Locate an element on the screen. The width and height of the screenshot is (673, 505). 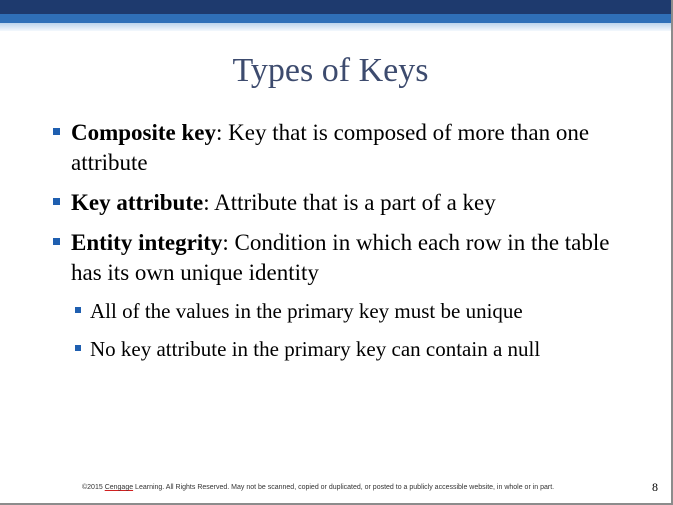
footer-prefix: ©2015 is located at coordinates (93, 487).